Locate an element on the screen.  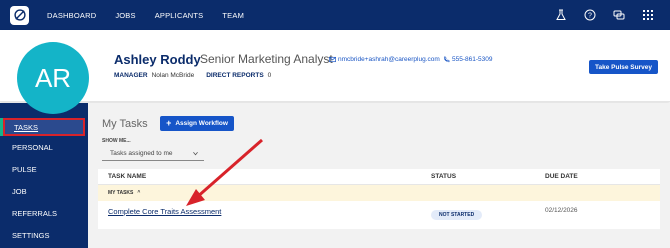
phone-link: 555-861-5309 is located at coordinates (467, 59).